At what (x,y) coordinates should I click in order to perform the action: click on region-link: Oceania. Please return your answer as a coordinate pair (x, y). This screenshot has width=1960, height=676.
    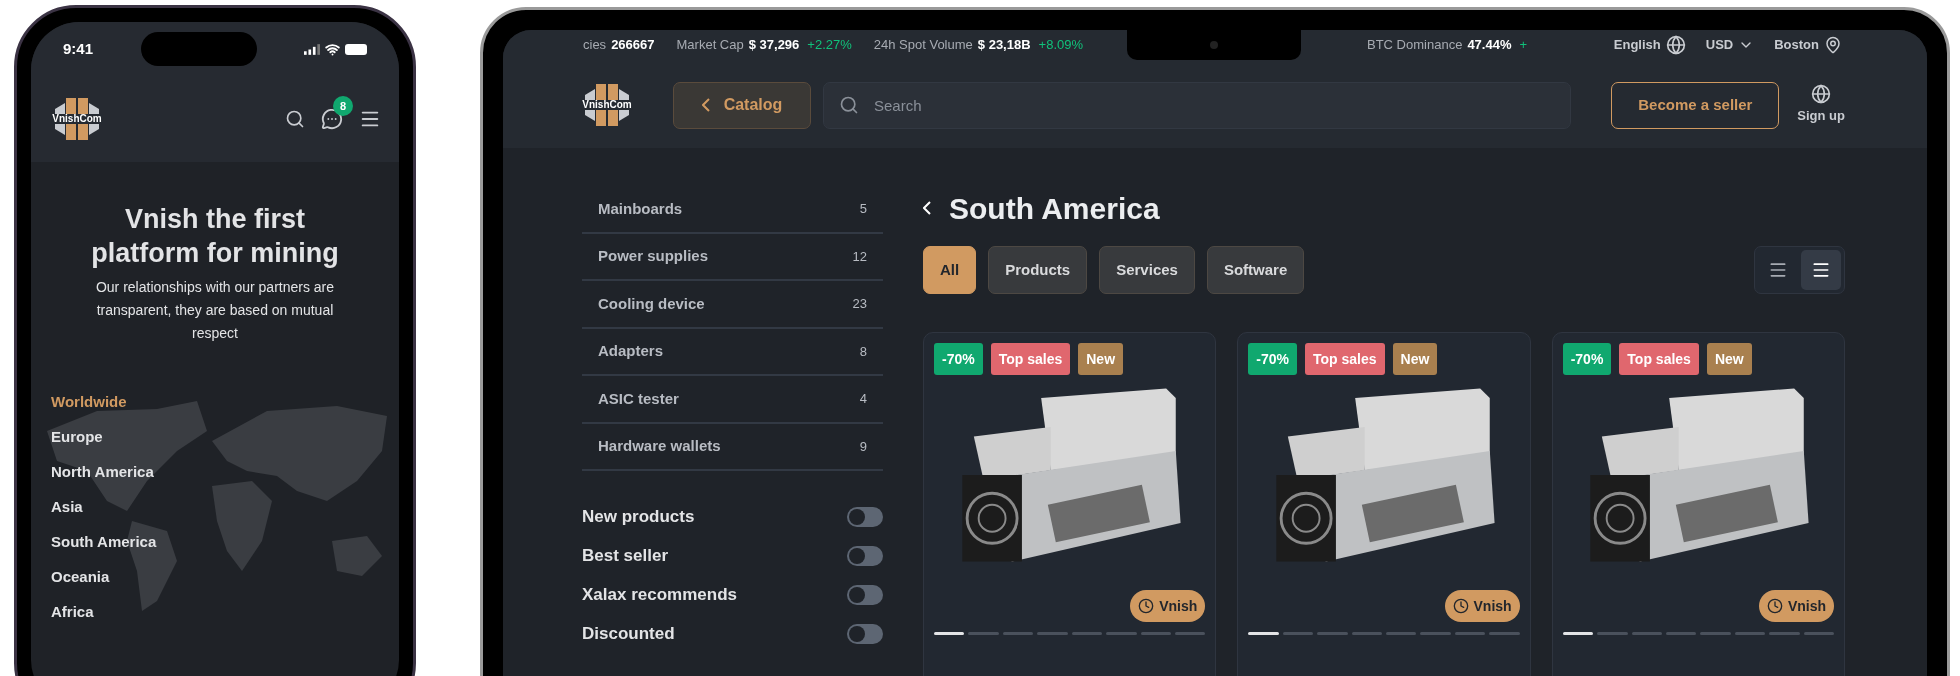
    Looking at the image, I should click on (225, 577).